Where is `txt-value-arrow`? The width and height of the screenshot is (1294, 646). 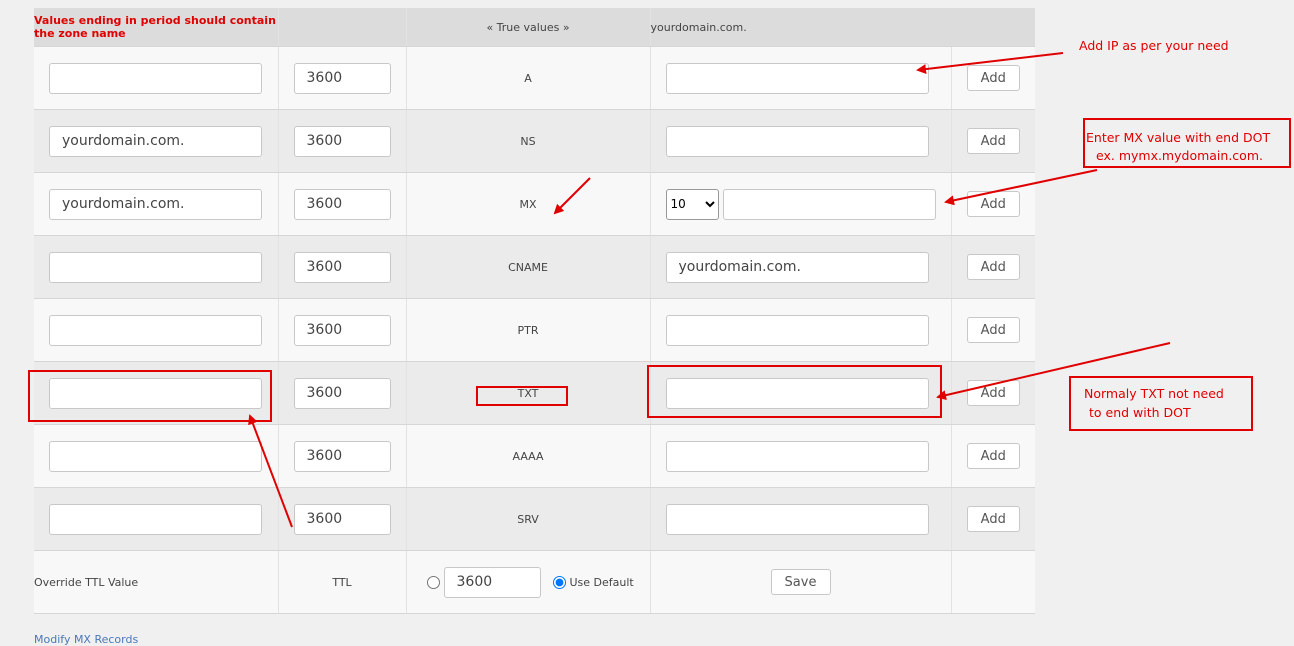 txt-value-arrow is located at coordinates (1053, 371).